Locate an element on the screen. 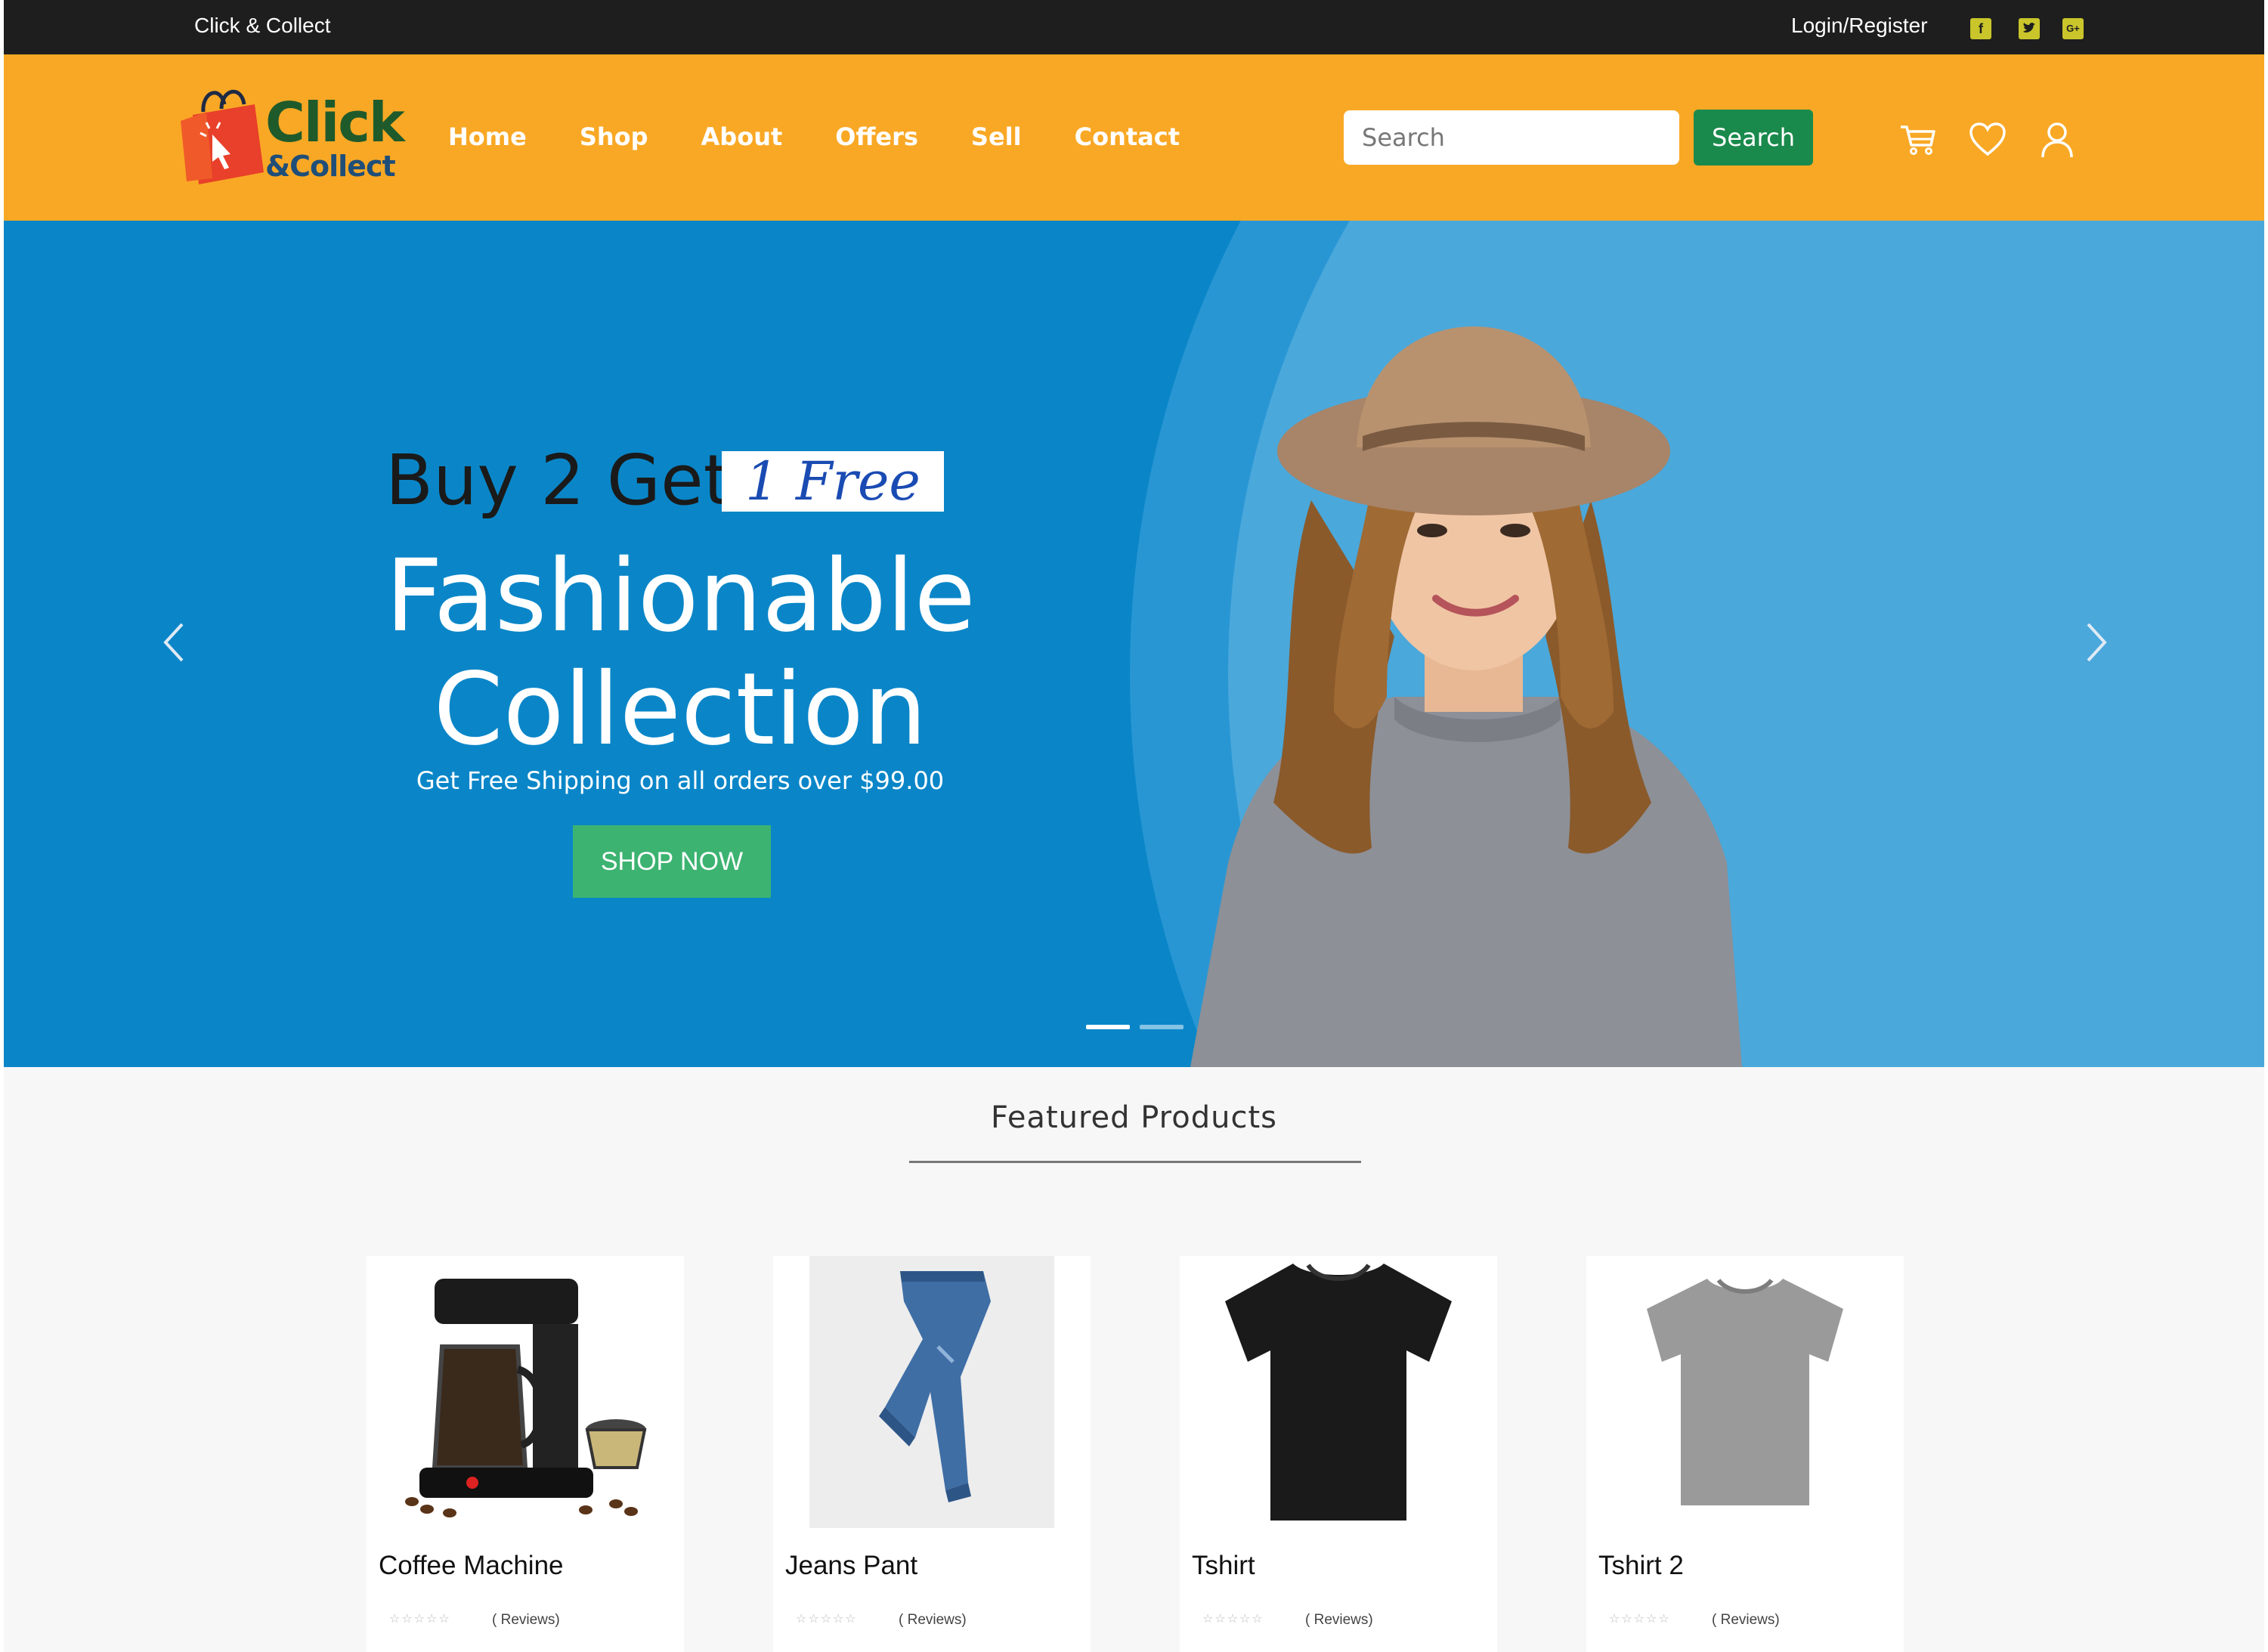 The image size is (2268, 1652). main-nav: Home Shop About Offers Sell Contact is located at coordinates (840, 136).